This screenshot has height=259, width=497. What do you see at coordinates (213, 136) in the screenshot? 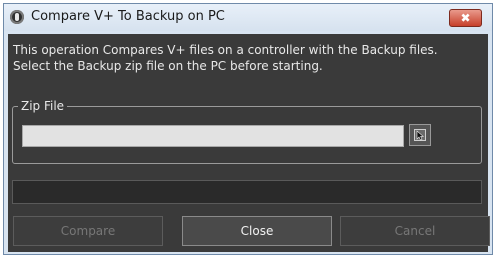
I see `zip-file-path-input` at bounding box center [213, 136].